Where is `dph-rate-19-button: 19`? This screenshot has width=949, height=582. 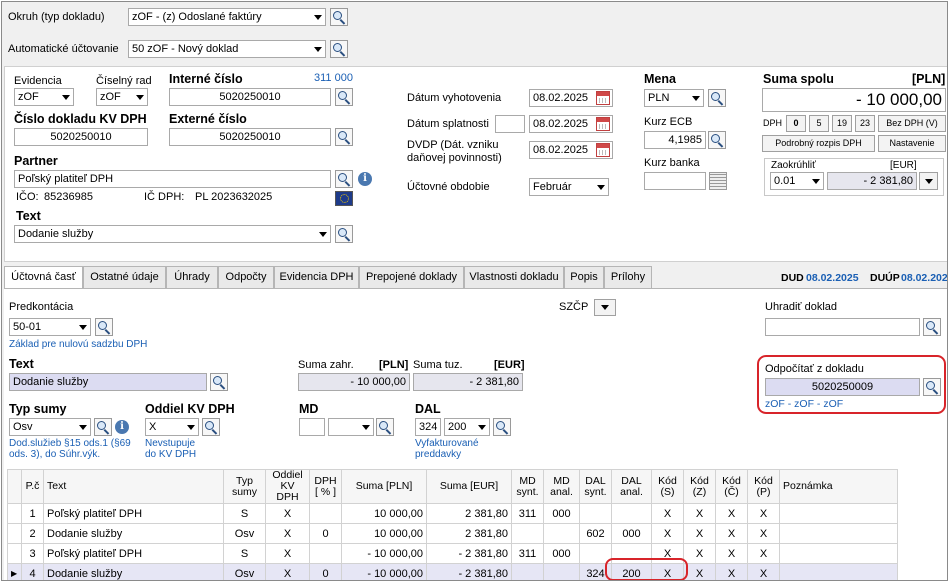 dph-rate-19-button: 19 is located at coordinates (842, 123).